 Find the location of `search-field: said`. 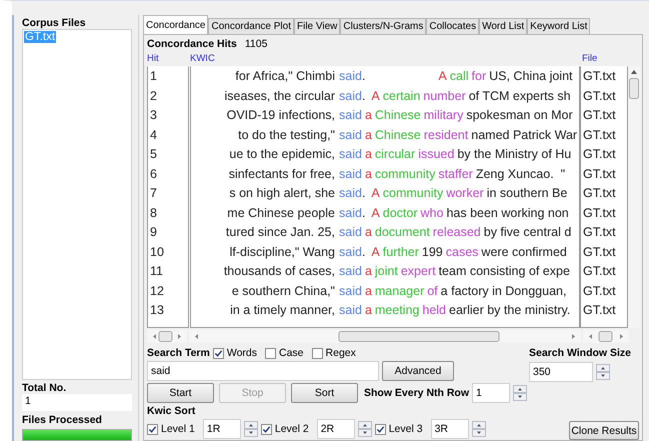

search-field: said is located at coordinates (263, 371).